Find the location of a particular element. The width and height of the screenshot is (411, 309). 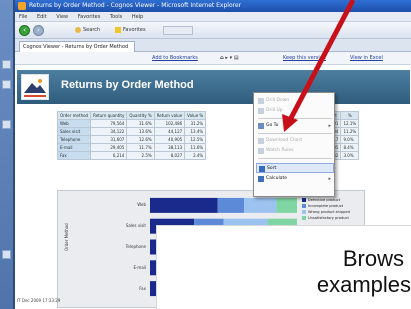

pointer-arrow-icon is located at coordinates (319, 66).